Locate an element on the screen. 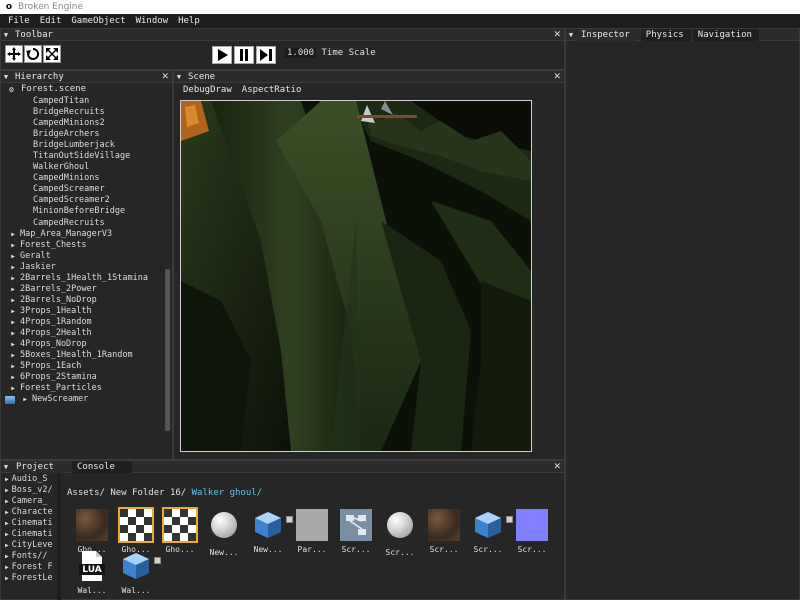 The height and width of the screenshot is (600, 800). hierarchy-item: ▶ 4Props_2Health is located at coordinates (83, 333).